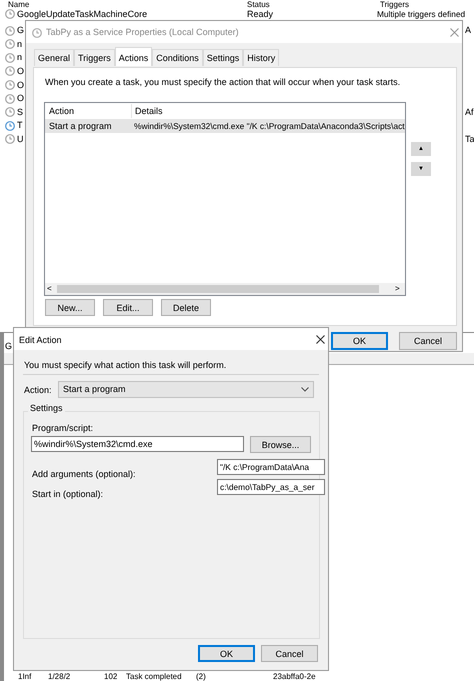 The height and width of the screenshot is (681, 474). What do you see at coordinates (261, 57) in the screenshot?
I see `tab: History` at bounding box center [261, 57].